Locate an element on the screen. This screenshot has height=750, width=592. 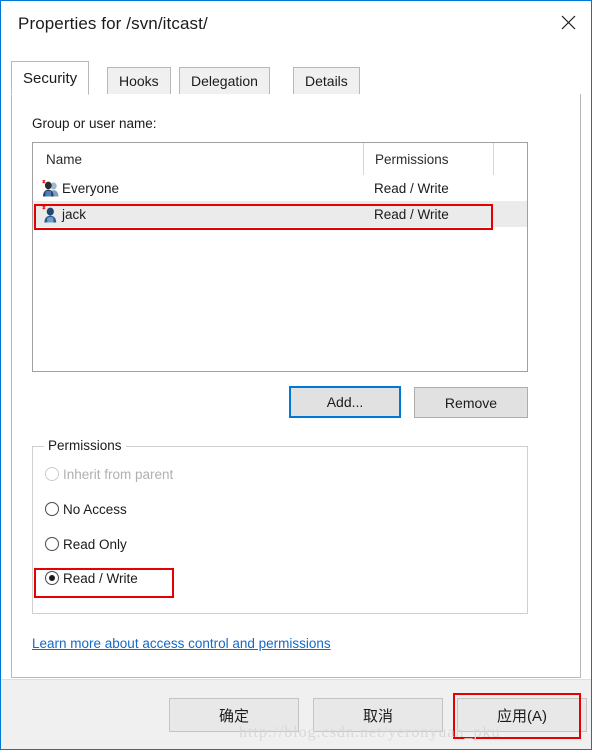
column-header-spacer is located at coordinates (510, 159).